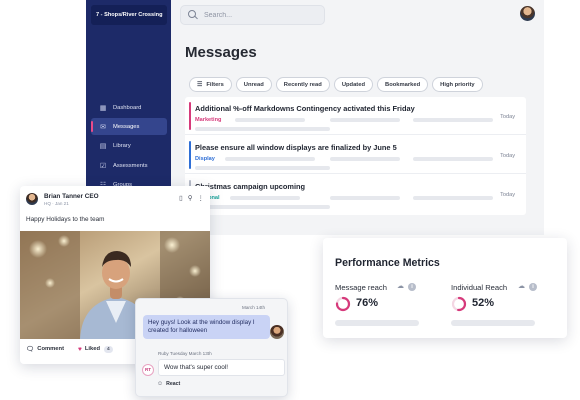 This screenshot has width=580, height=400. I want to click on filter-chip-updated: Updated, so click(353, 84).